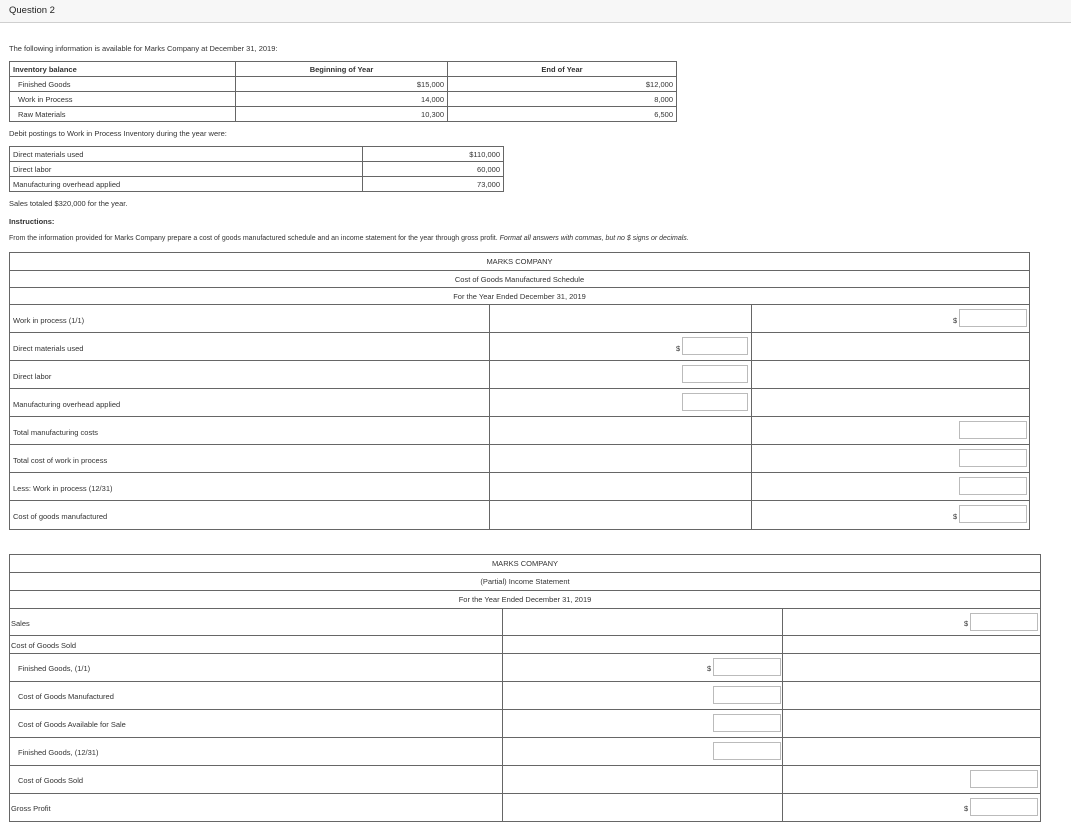 This screenshot has height=836, width=1071. What do you see at coordinates (1004, 807) in the screenshot?
I see `income-gross-profit-input` at bounding box center [1004, 807].